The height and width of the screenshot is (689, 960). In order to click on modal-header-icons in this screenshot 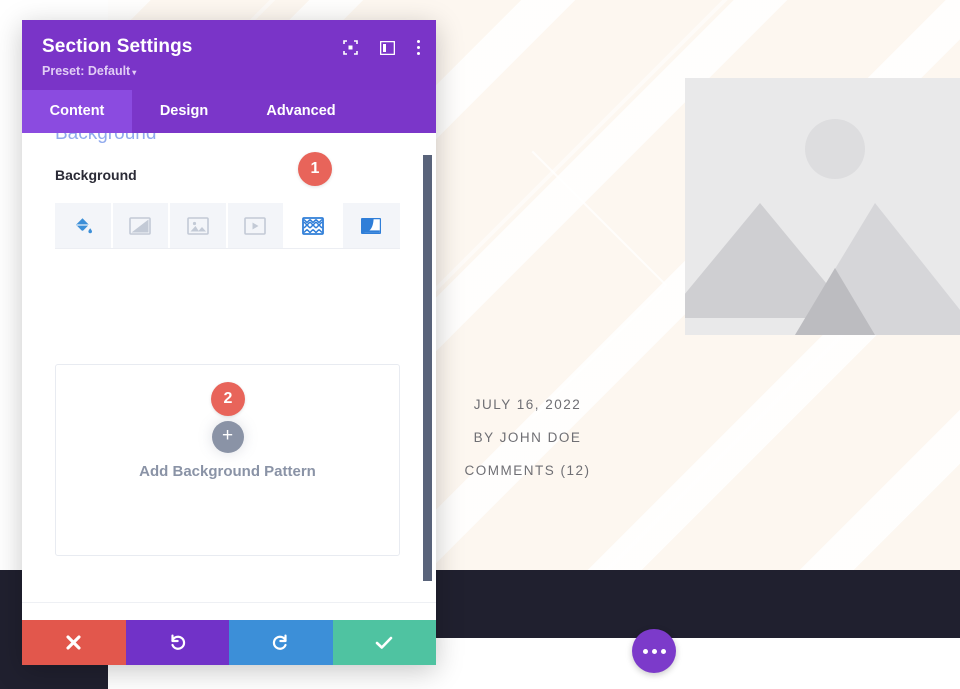, I will do `click(381, 47)`.